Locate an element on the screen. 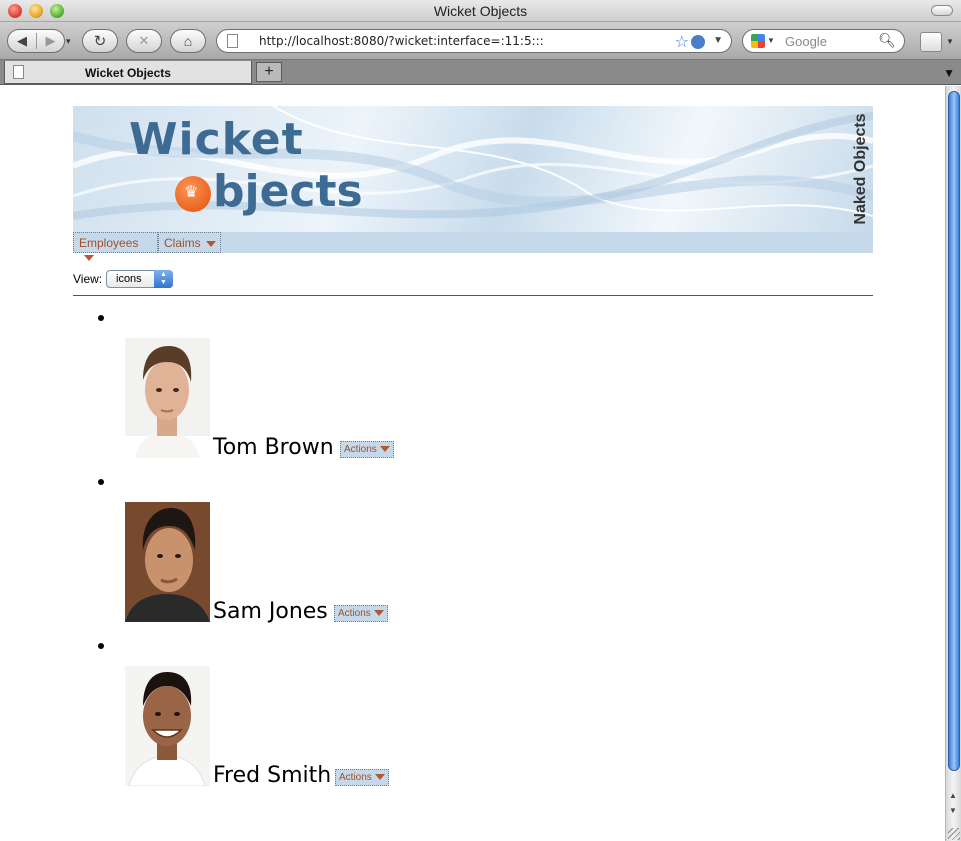 The width and height of the screenshot is (961, 841). actions-button-sam-jones: Actions is located at coordinates (361, 613).